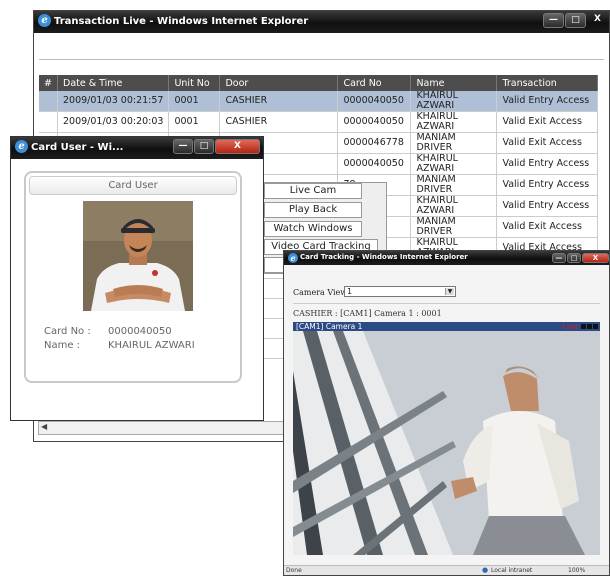 The image size is (610, 576). What do you see at coordinates (446, 570) in the screenshot?
I see `status-bar: Done ● Local intranet 100%` at bounding box center [446, 570].